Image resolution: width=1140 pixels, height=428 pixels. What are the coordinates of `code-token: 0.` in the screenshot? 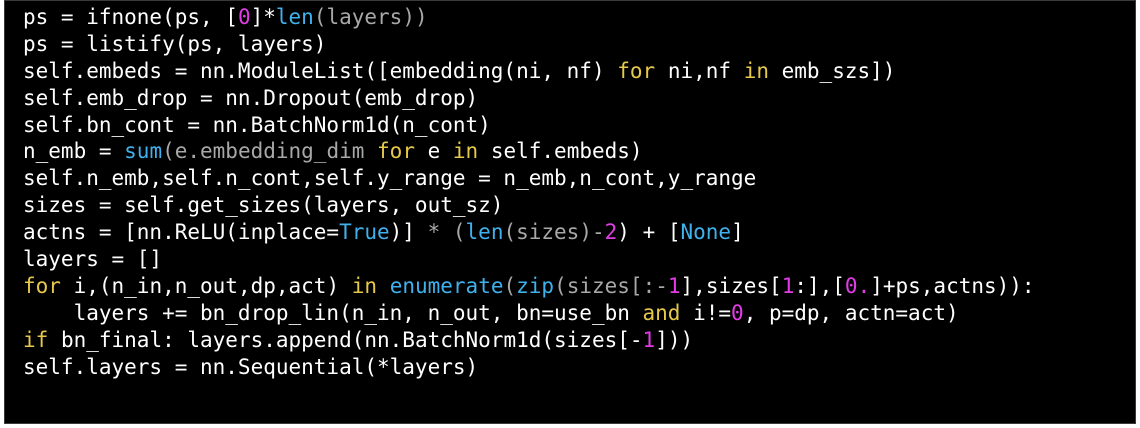 It's located at (857, 285).